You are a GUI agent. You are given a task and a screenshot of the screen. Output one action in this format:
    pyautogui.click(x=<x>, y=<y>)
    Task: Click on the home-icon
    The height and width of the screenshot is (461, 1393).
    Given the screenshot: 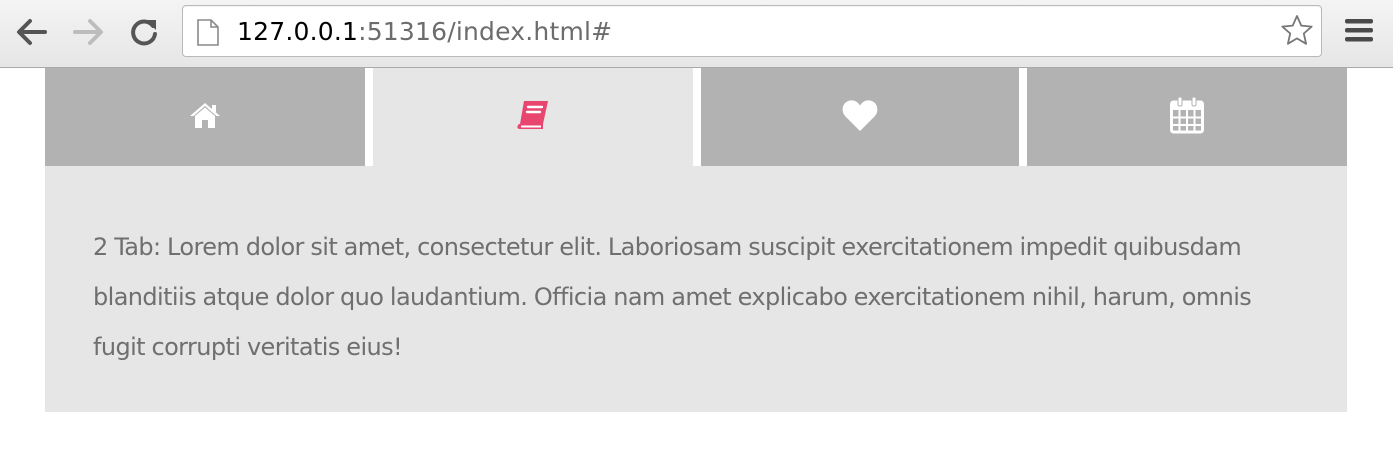 What is the action you would take?
    pyautogui.click(x=205, y=117)
    